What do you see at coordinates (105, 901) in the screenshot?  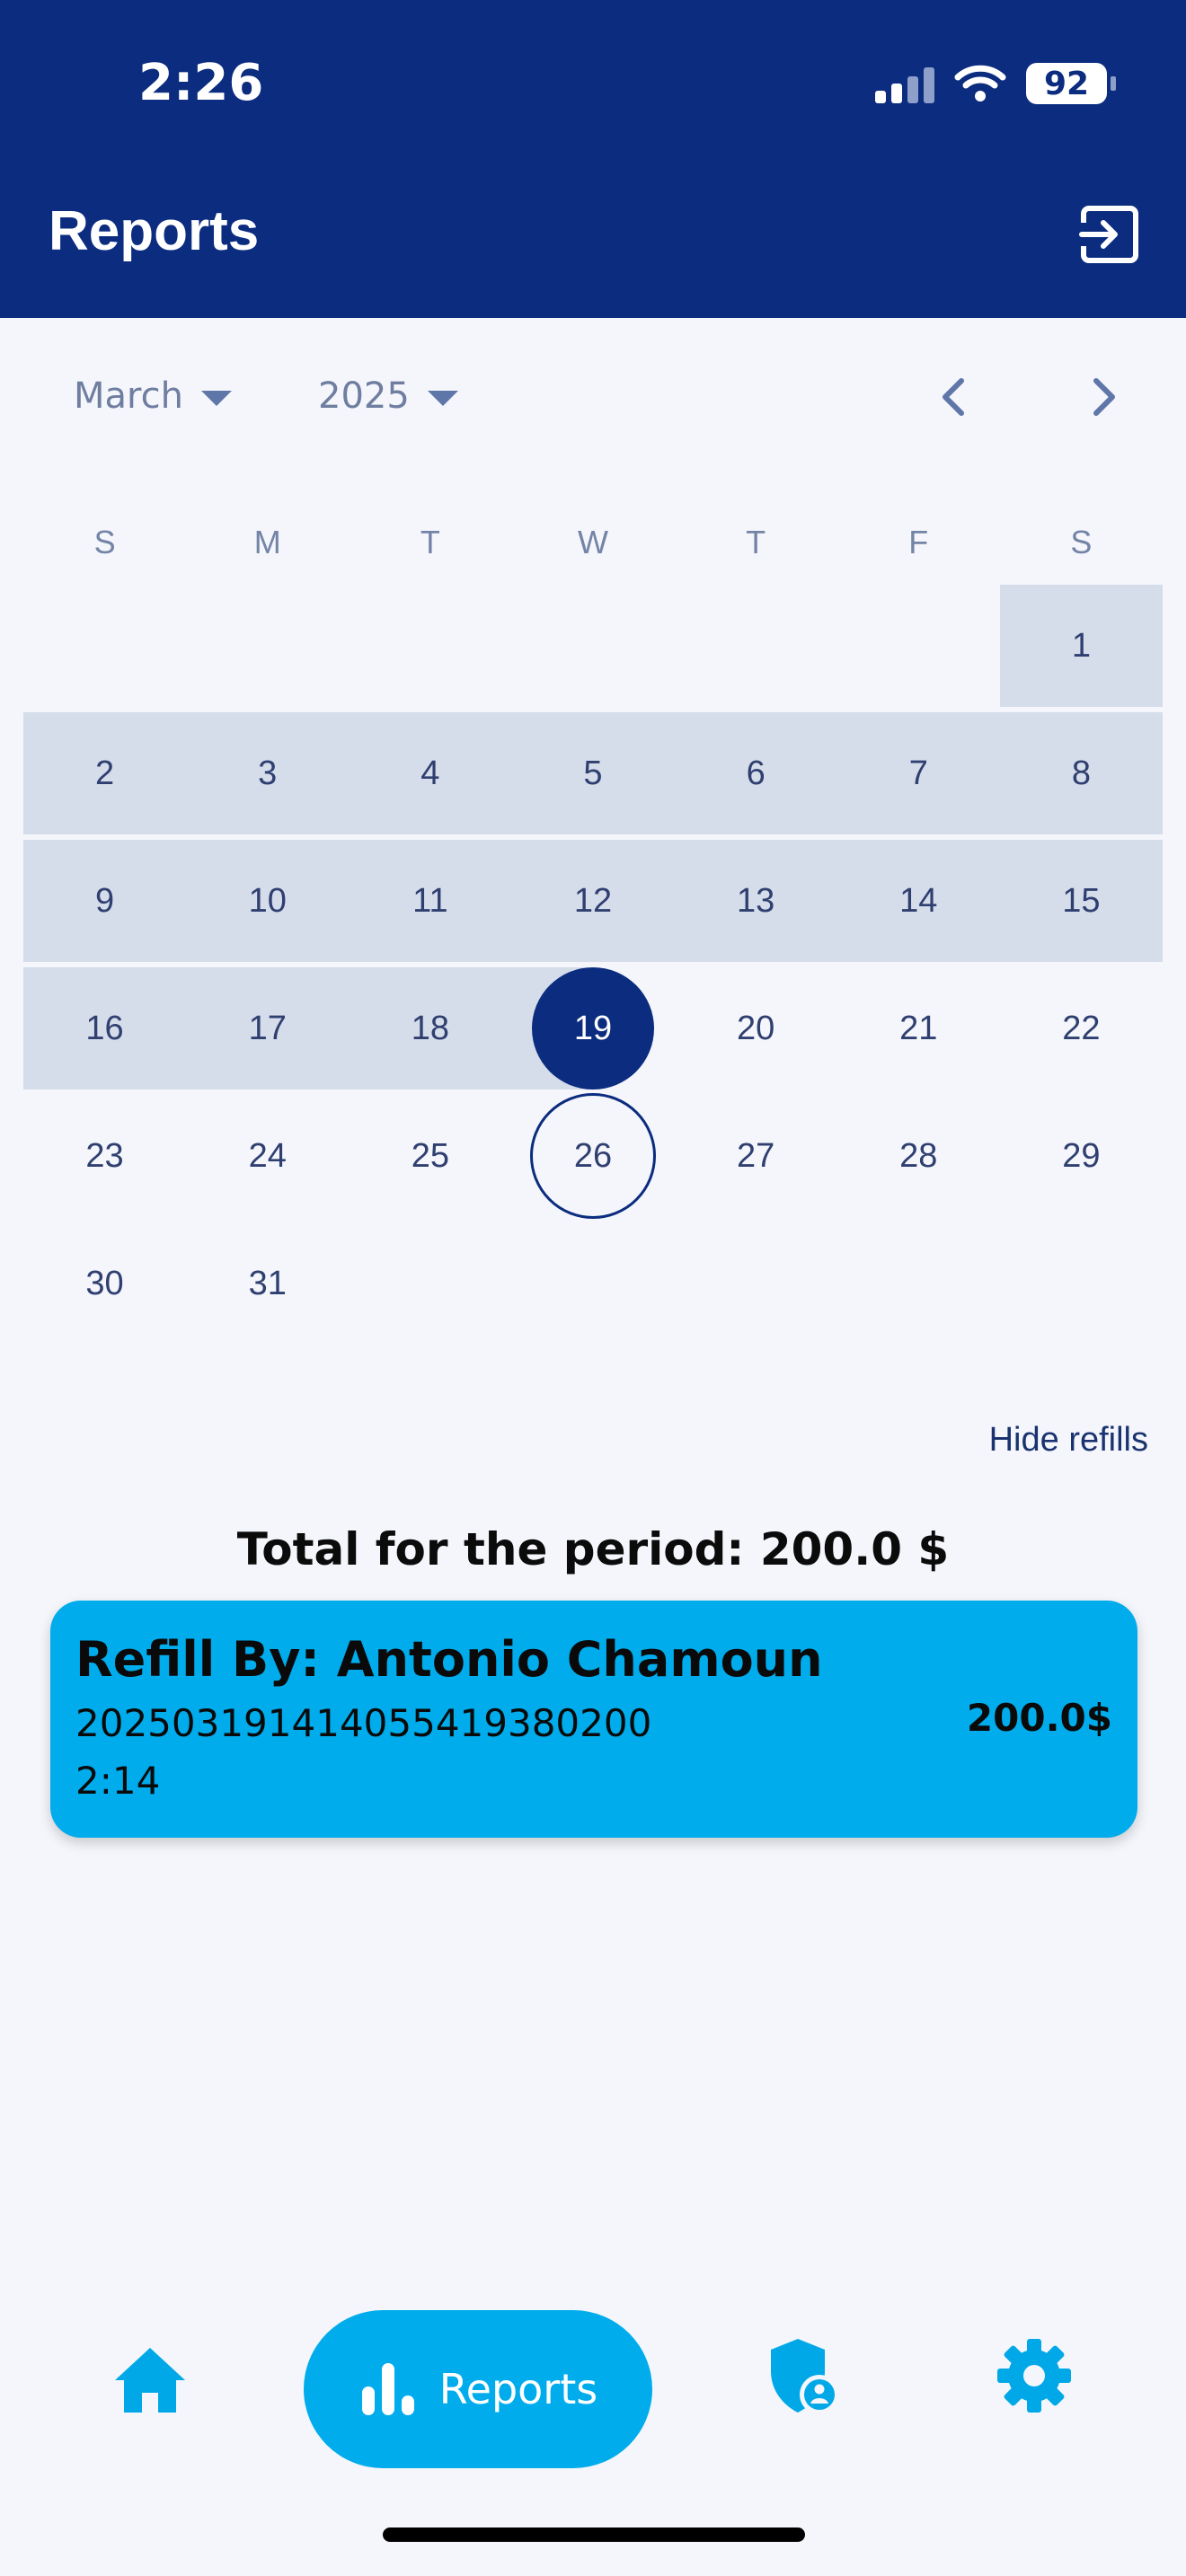 I see `calendar-day: 9` at bounding box center [105, 901].